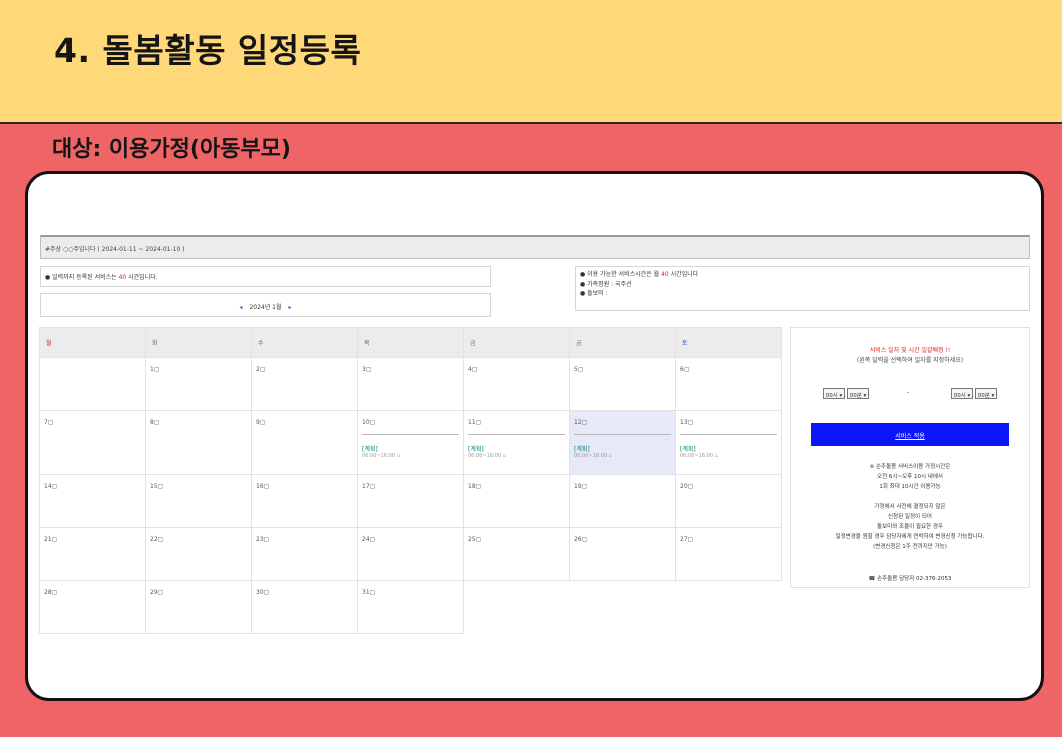 The height and width of the screenshot is (737, 1062). What do you see at coordinates (728, 384) in the screenshot?
I see `calendar-day-cell: 6▢` at bounding box center [728, 384].